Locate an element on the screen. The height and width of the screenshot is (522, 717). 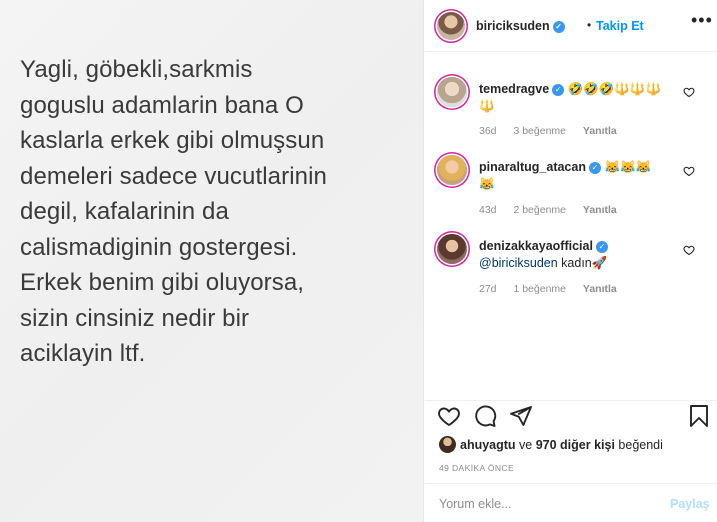
author-username-text: biriciksuden is located at coordinates (513, 26).